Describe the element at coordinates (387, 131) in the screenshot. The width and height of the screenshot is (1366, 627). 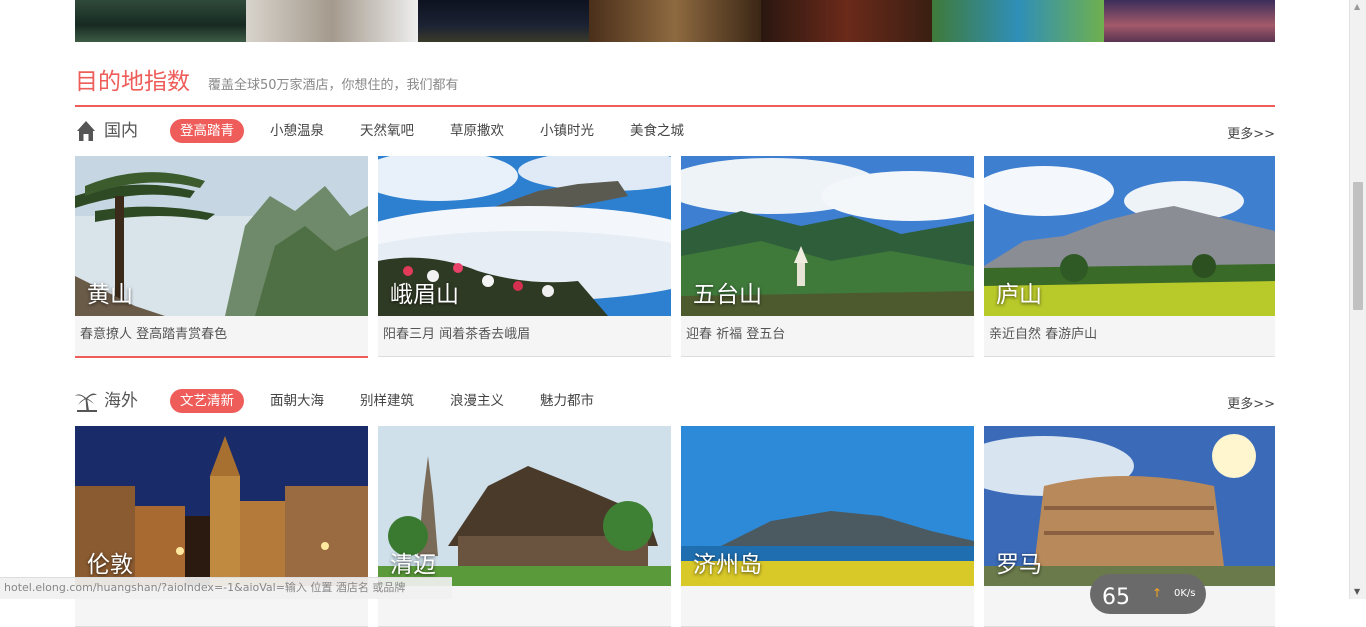
I see `tab-tianran-yangba: 天然氧吧` at that location.